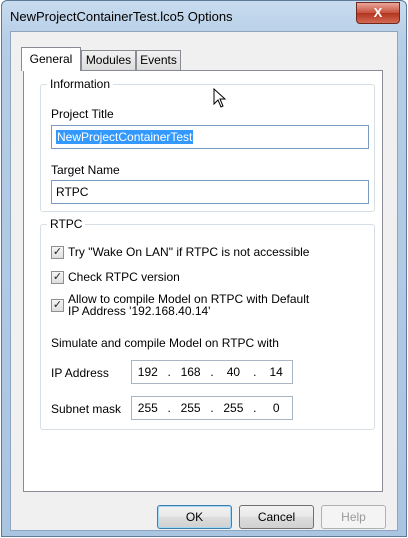 Image resolution: width=408 pixels, height=538 pixels. What do you see at coordinates (80, 373) in the screenshot?
I see `ip-address-label: IP Address` at bounding box center [80, 373].